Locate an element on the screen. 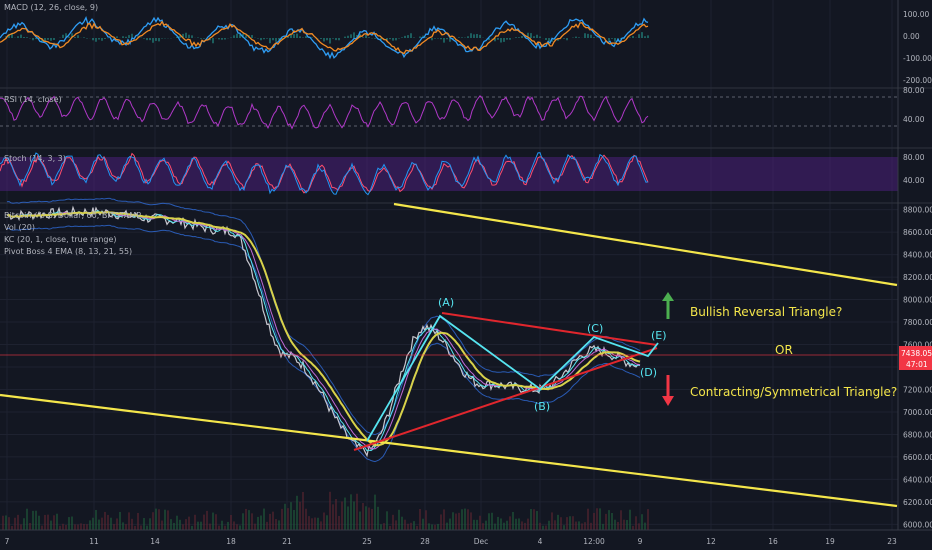 The height and width of the screenshot is (550, 932). time-axis: 7 11 14 18 21 25 28 Dec 4 12:00 9 12 16 19 23 is located at coordinates (466, 537).